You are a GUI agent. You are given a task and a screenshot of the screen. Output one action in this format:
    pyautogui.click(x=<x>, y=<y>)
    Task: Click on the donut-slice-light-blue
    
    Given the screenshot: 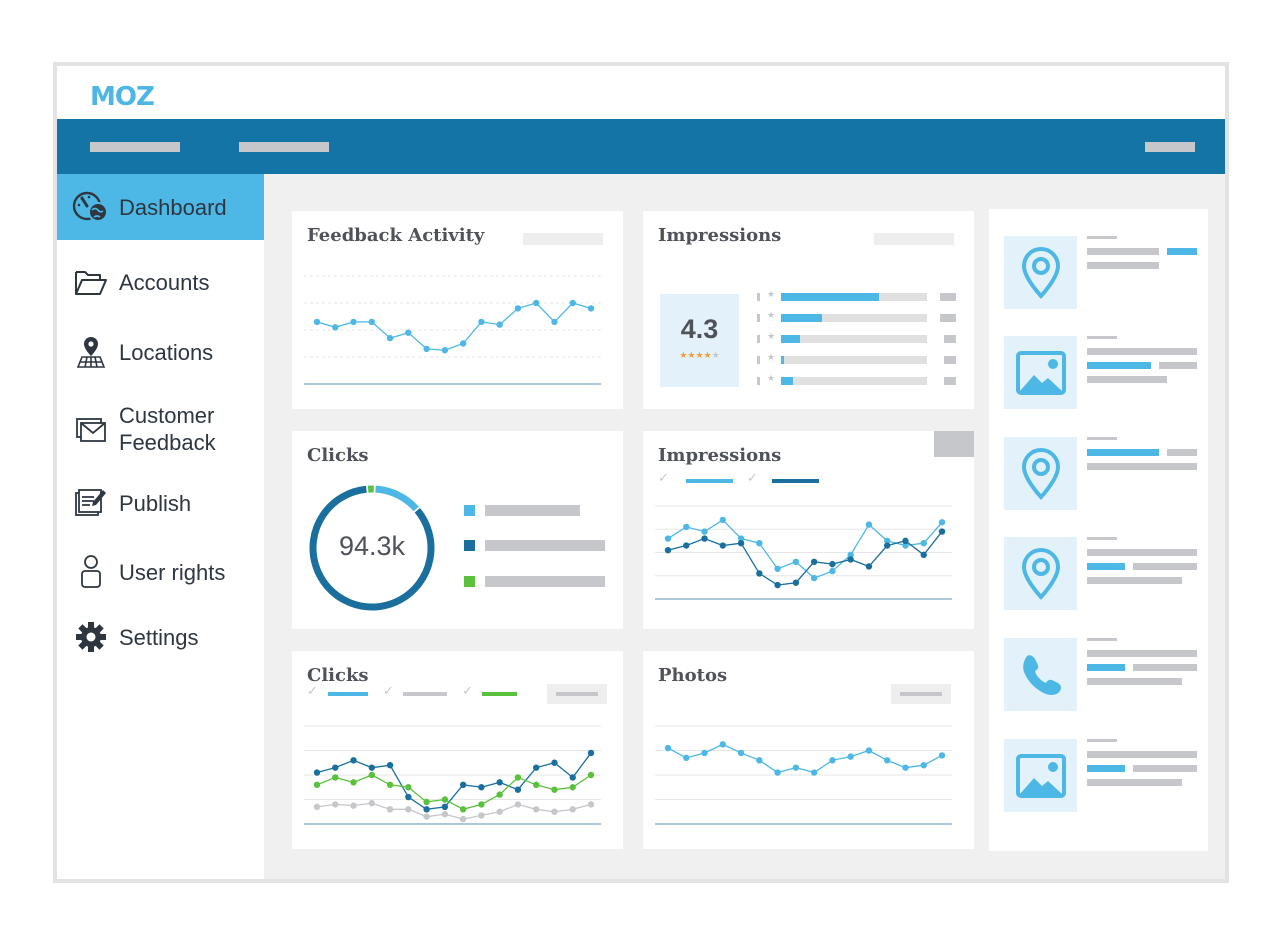 What is the action you would take?
    pyautogui.click(x=397, y=498)
    